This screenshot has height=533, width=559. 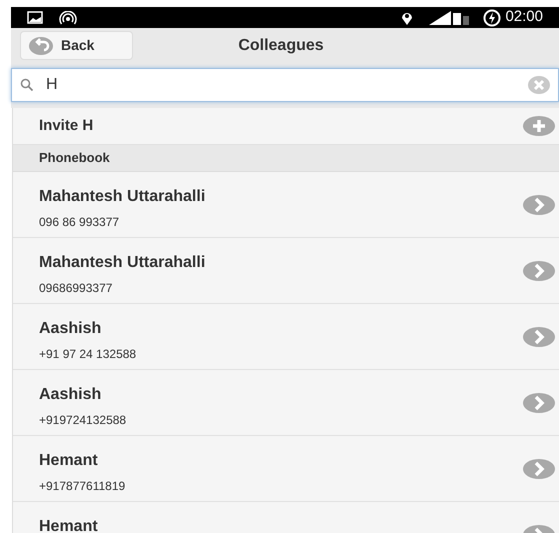 I want to click on invite-label: Invite H, so click(x=66, y=126).